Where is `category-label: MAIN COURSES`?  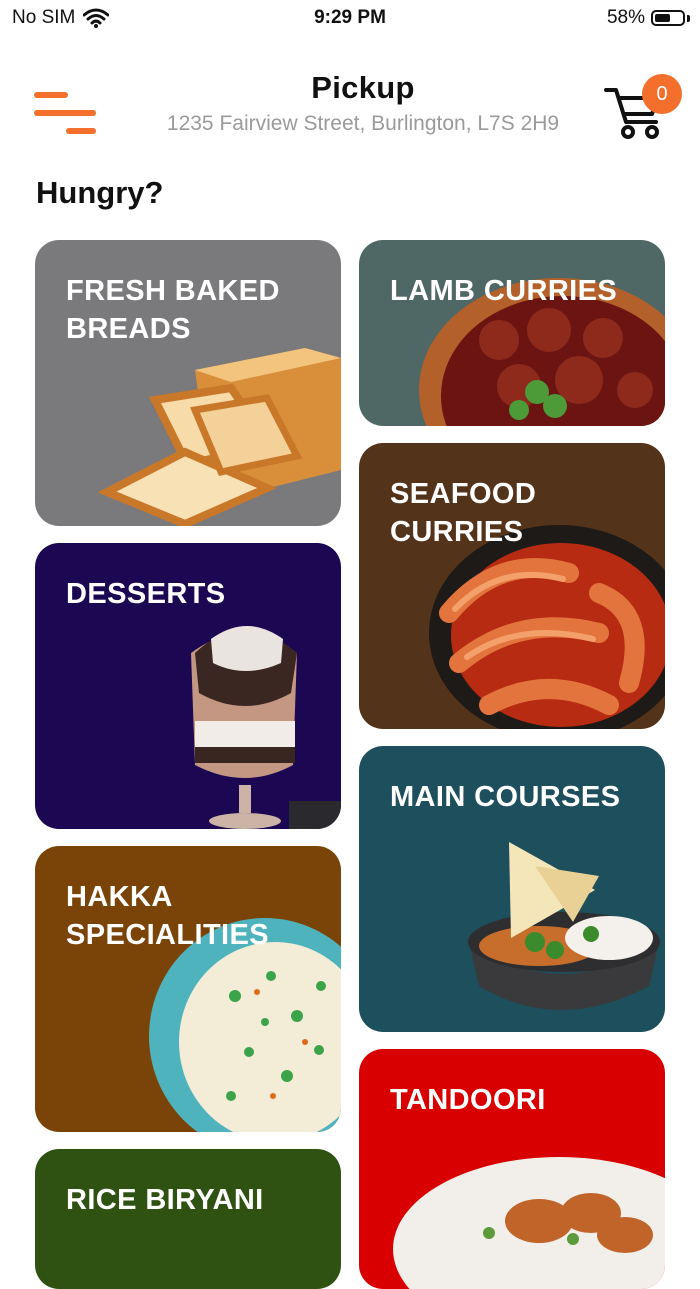
category-label: MAIN COURSES is located at coordinates (505, 797).